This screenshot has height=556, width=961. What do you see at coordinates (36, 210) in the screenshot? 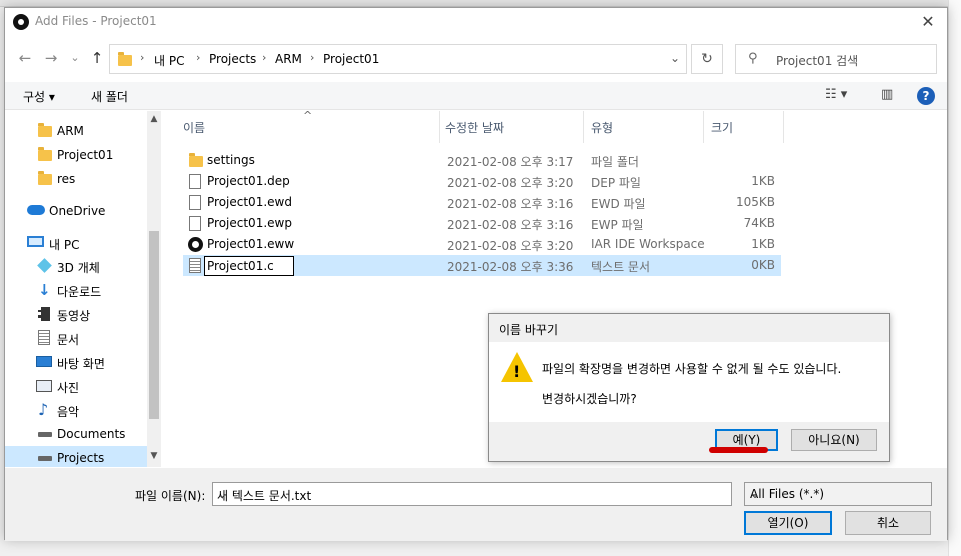
I see `cloud-icon` at bounding box center [36, 210].